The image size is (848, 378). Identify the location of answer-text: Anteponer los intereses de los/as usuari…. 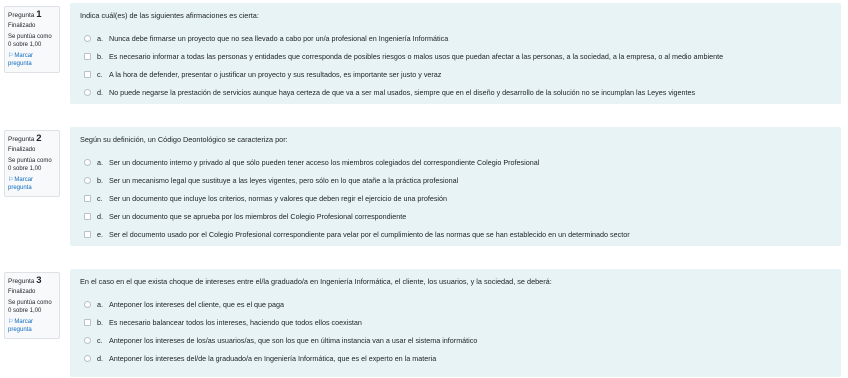
(293, 340).